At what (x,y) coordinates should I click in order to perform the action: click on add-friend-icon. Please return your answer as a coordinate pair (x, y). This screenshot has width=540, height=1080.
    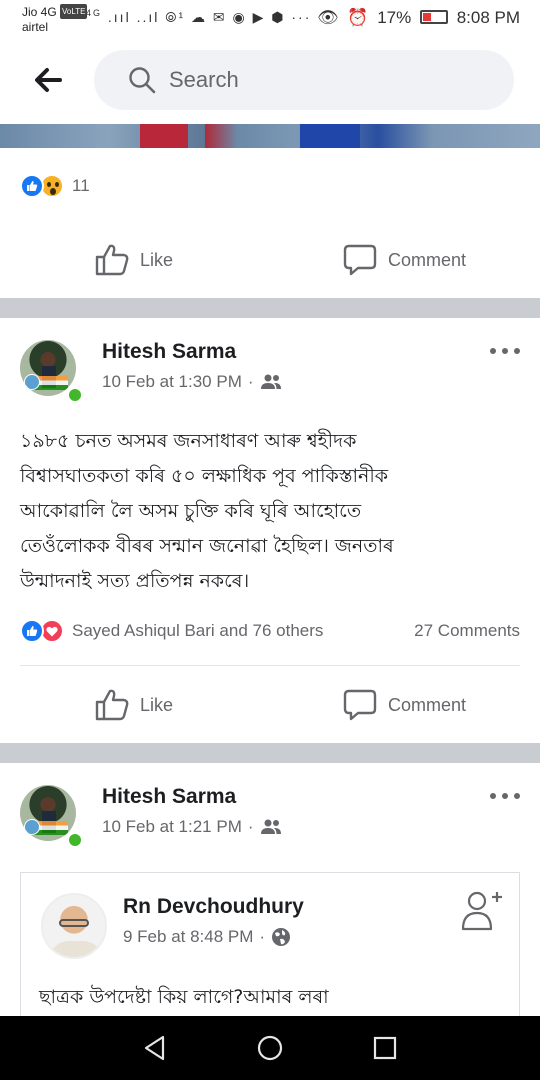
    Looking at the image, I should click on (481, 911).